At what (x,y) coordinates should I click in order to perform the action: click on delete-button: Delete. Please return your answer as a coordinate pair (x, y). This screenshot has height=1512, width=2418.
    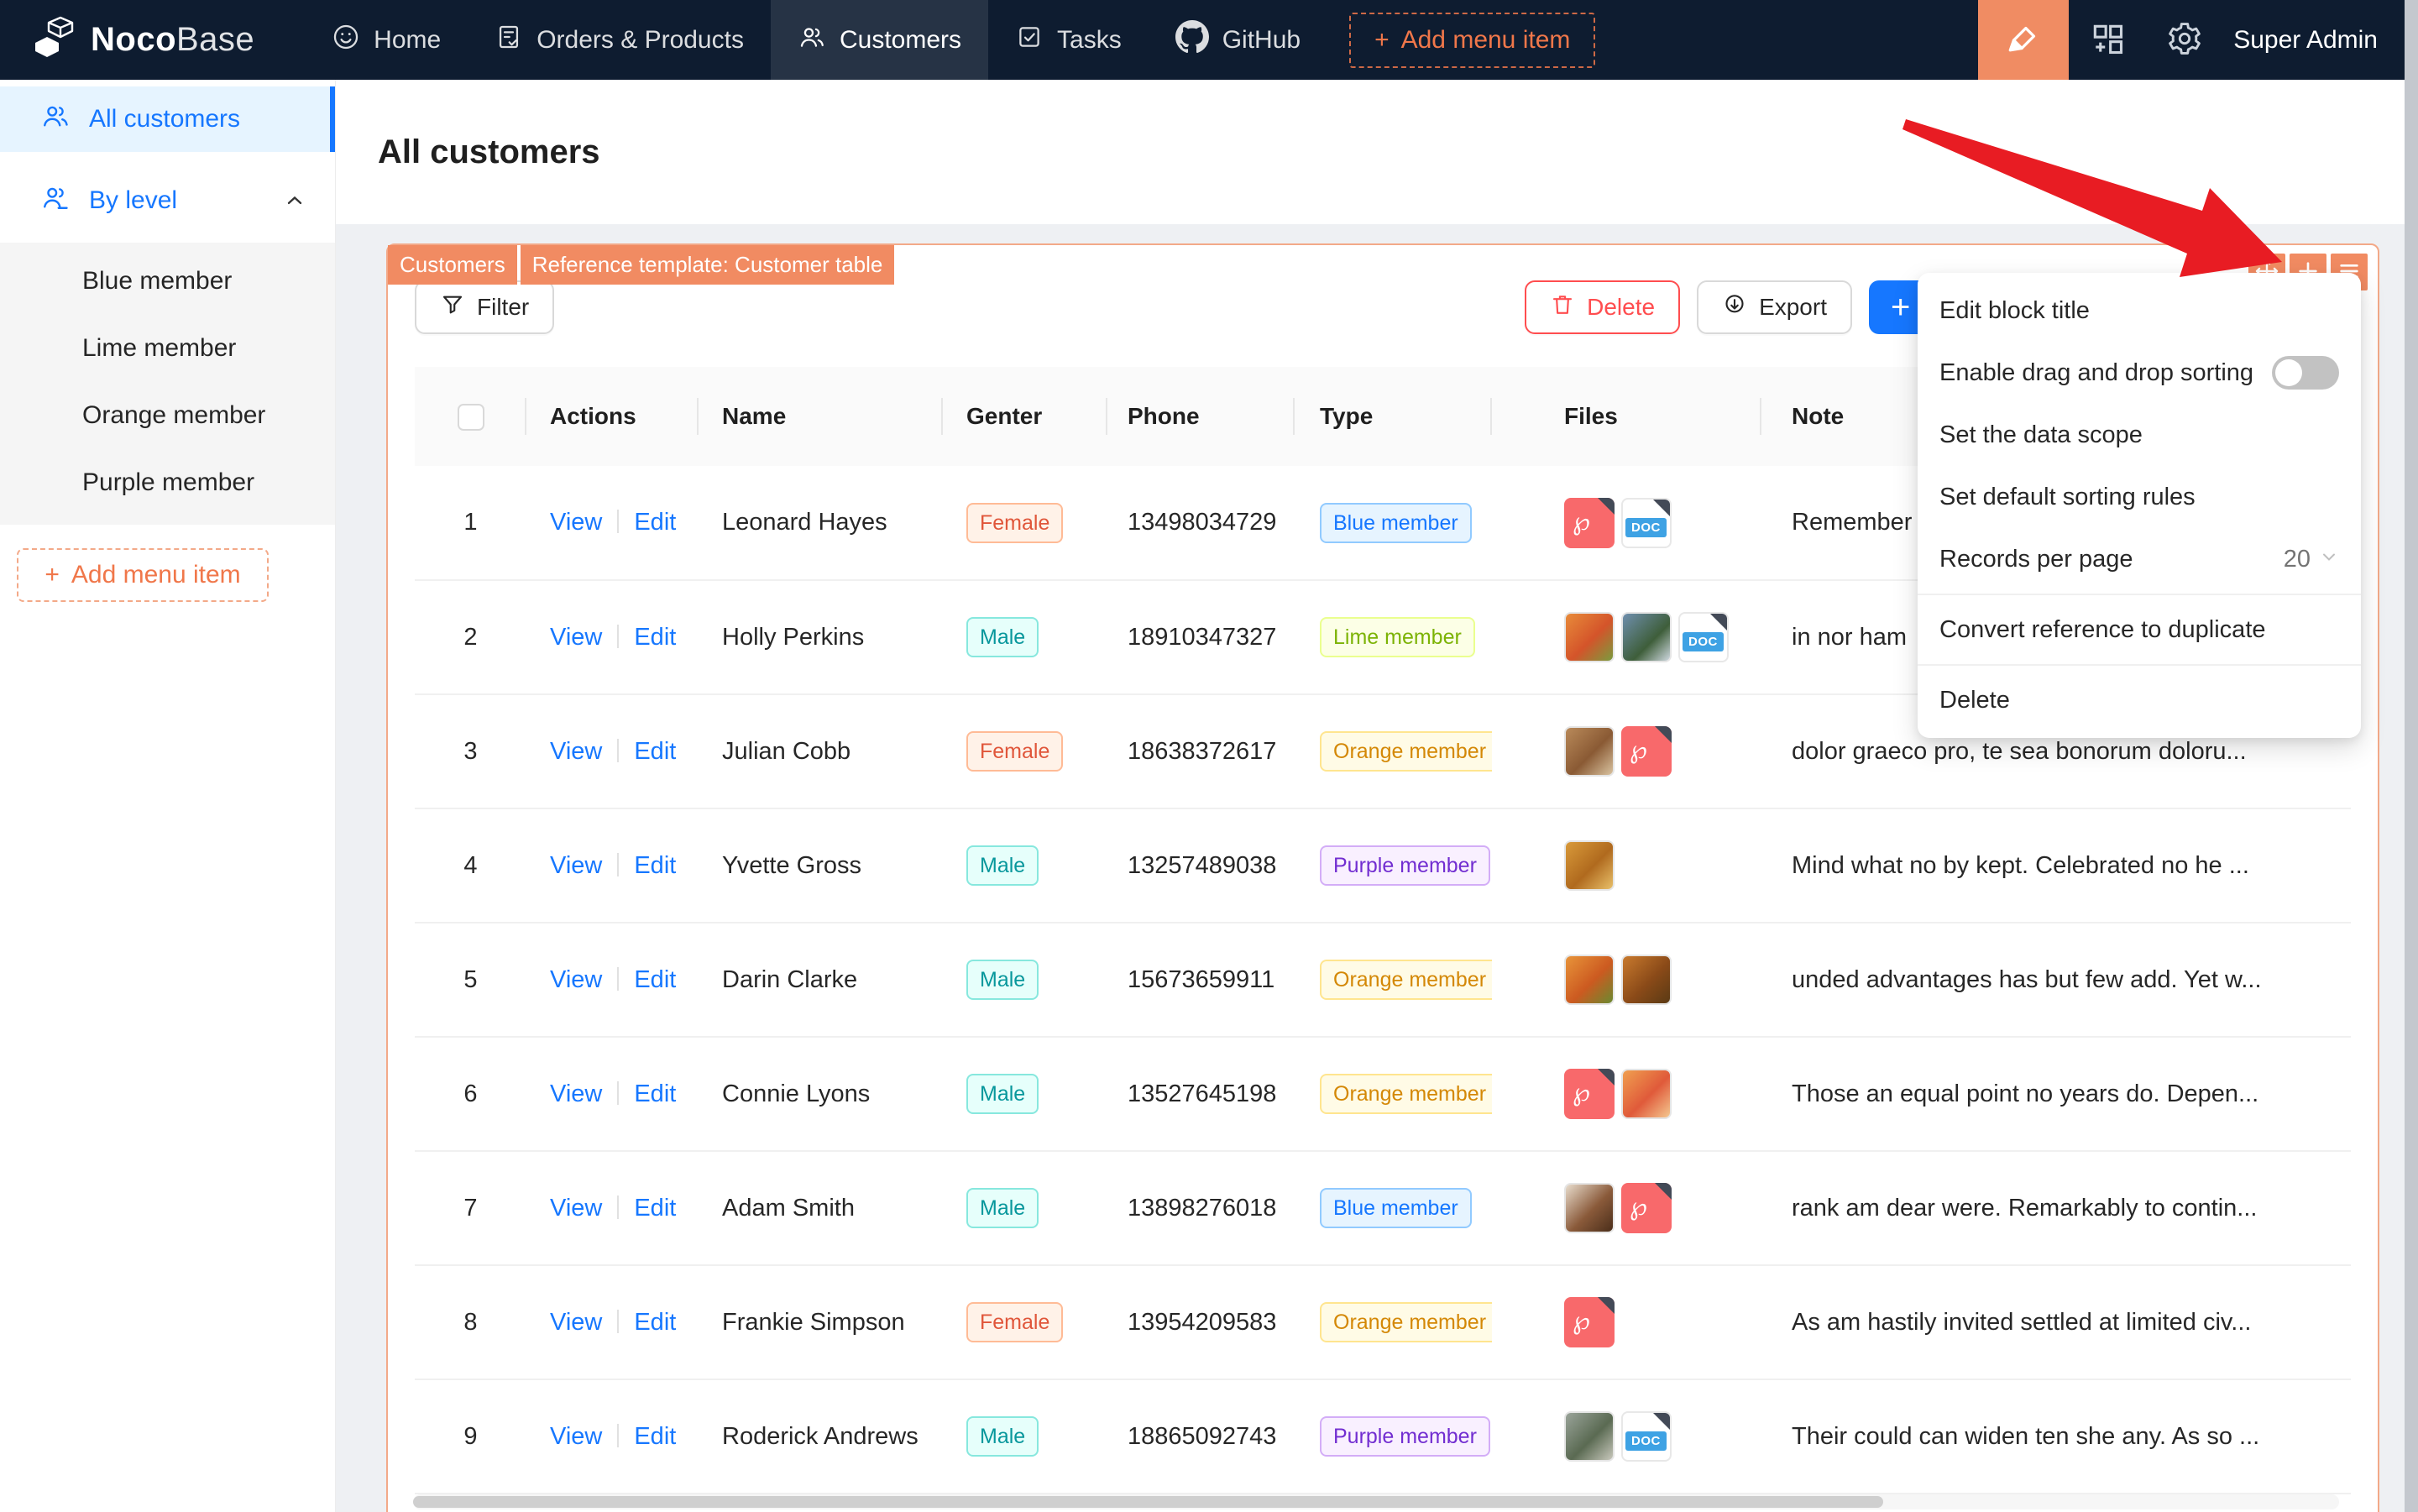
    Looking at the image, I should click on (1603, 307).